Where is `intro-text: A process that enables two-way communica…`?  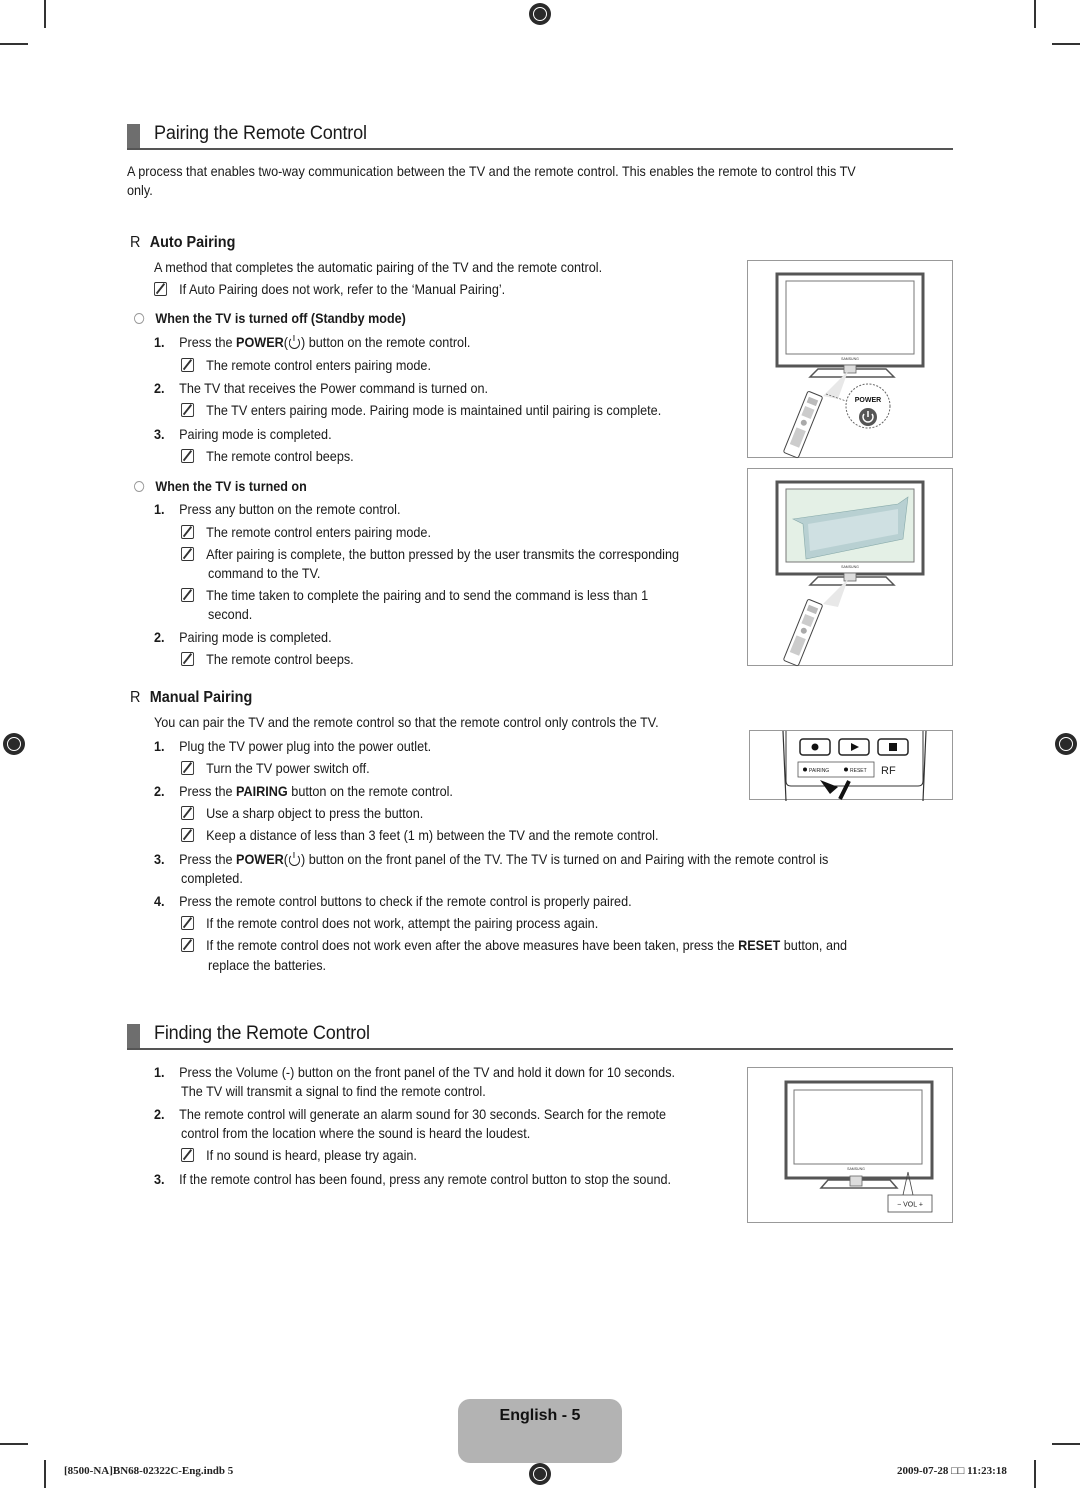 intro-text: A process that enables two-way communica… is located at coordinates (491, 171).